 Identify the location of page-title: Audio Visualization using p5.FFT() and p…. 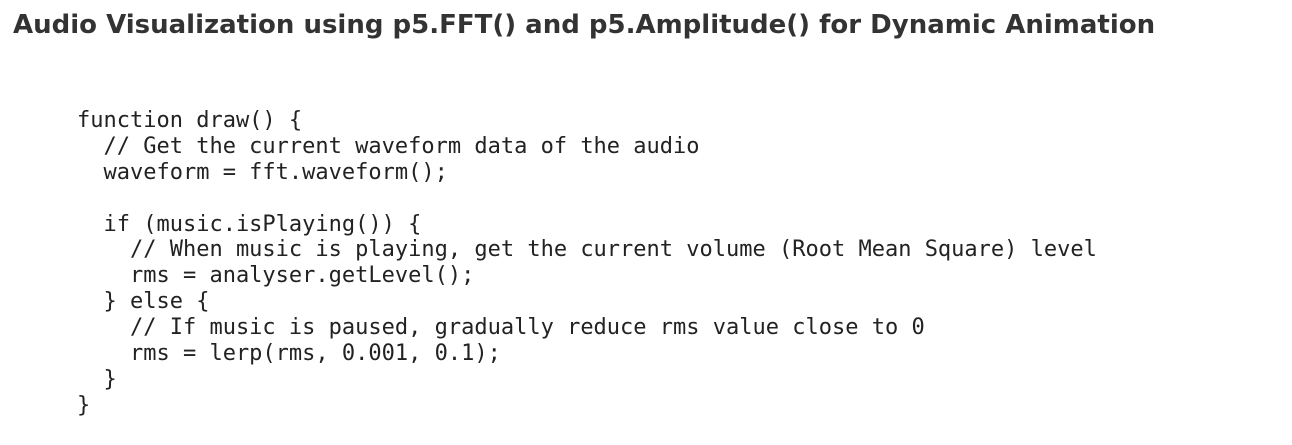
(584, 25).